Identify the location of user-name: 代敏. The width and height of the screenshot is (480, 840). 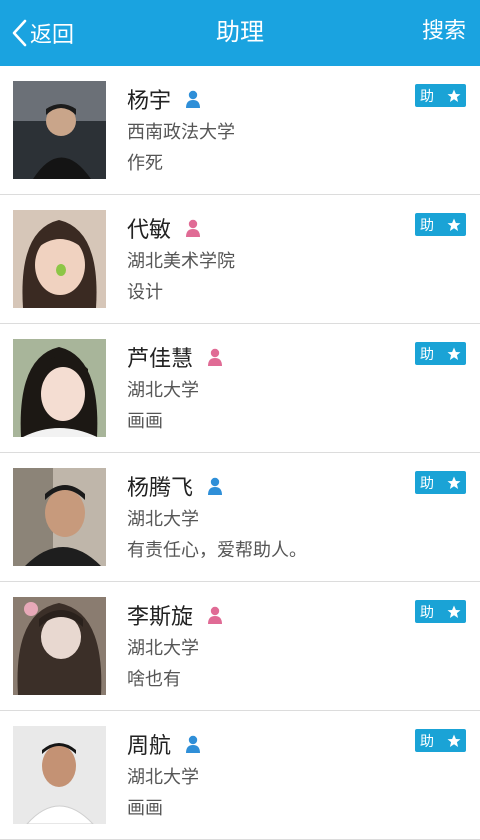
(149, 230).